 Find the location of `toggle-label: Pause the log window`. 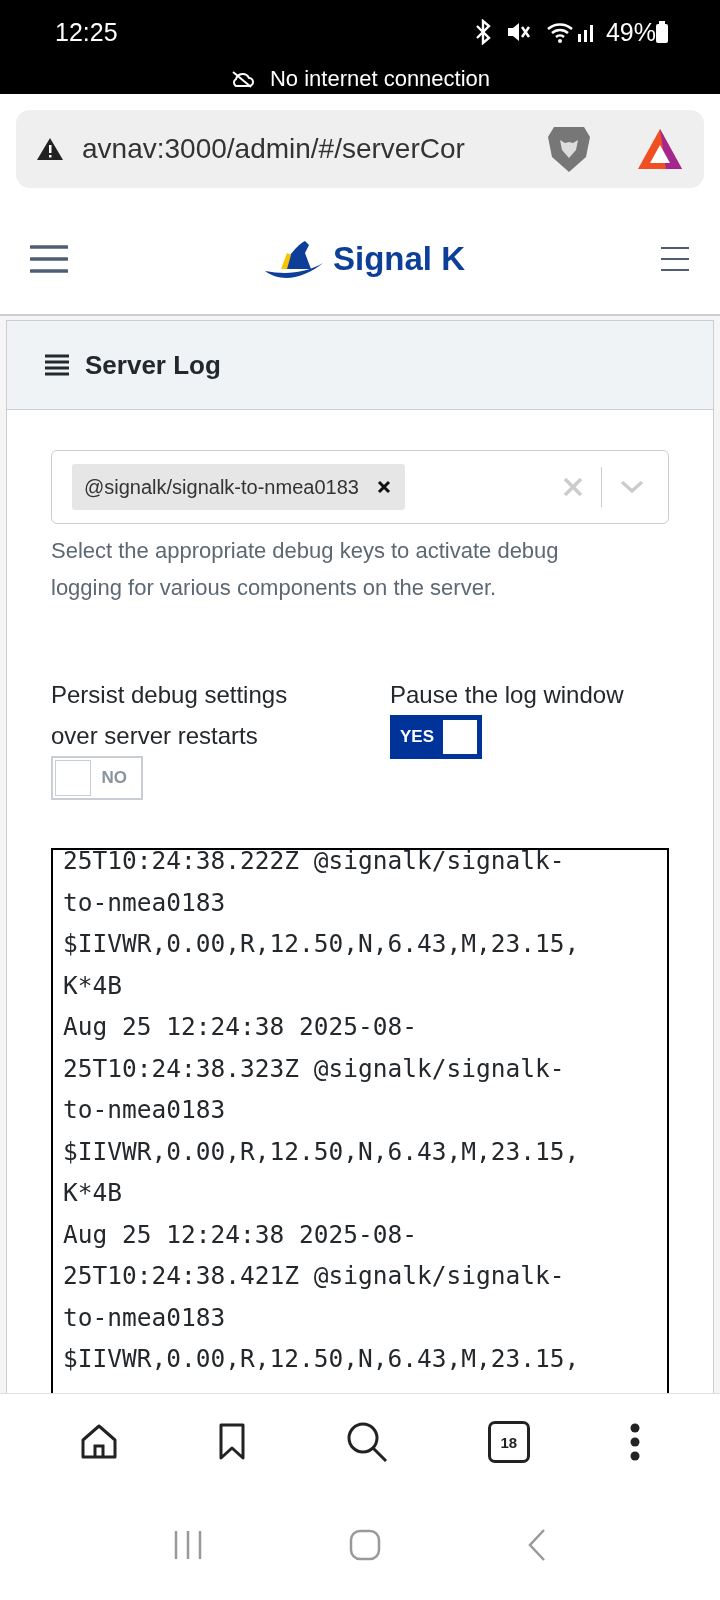

toggle-label: Pause the log window is located at coordinates (507, 695).